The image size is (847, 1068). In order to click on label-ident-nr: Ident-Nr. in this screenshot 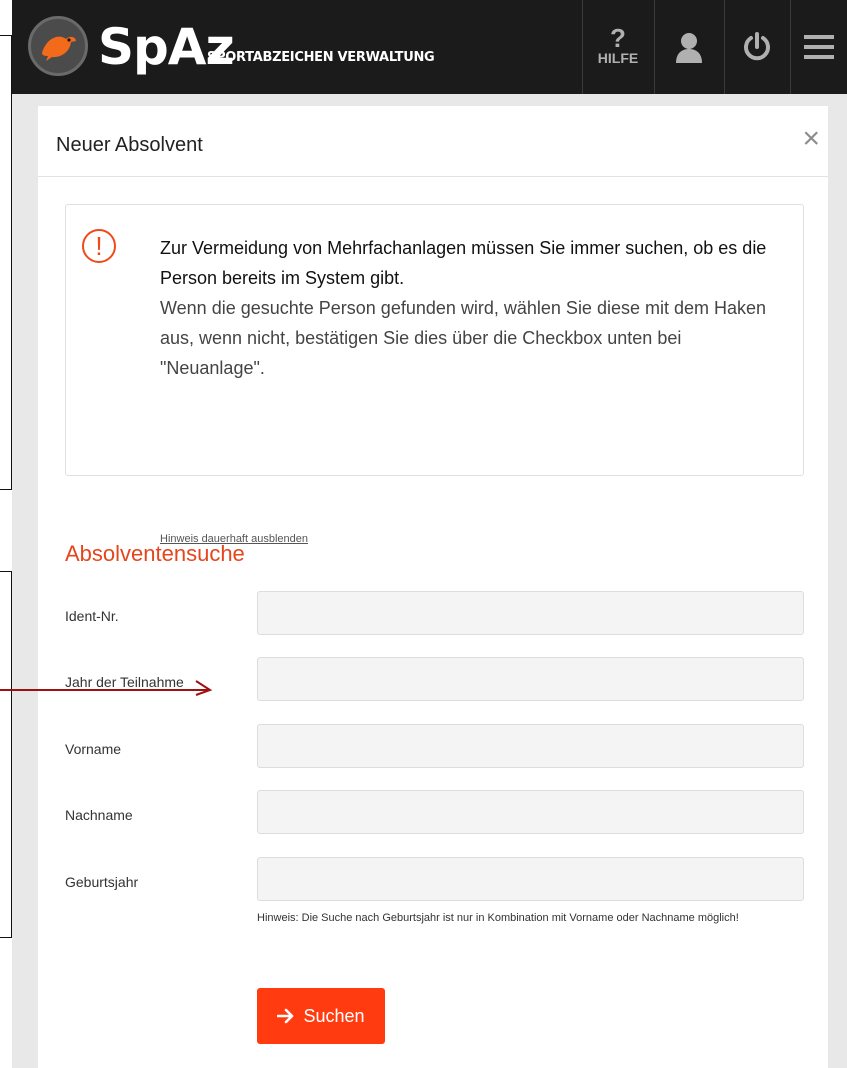, I will do `click(92, 616)`.